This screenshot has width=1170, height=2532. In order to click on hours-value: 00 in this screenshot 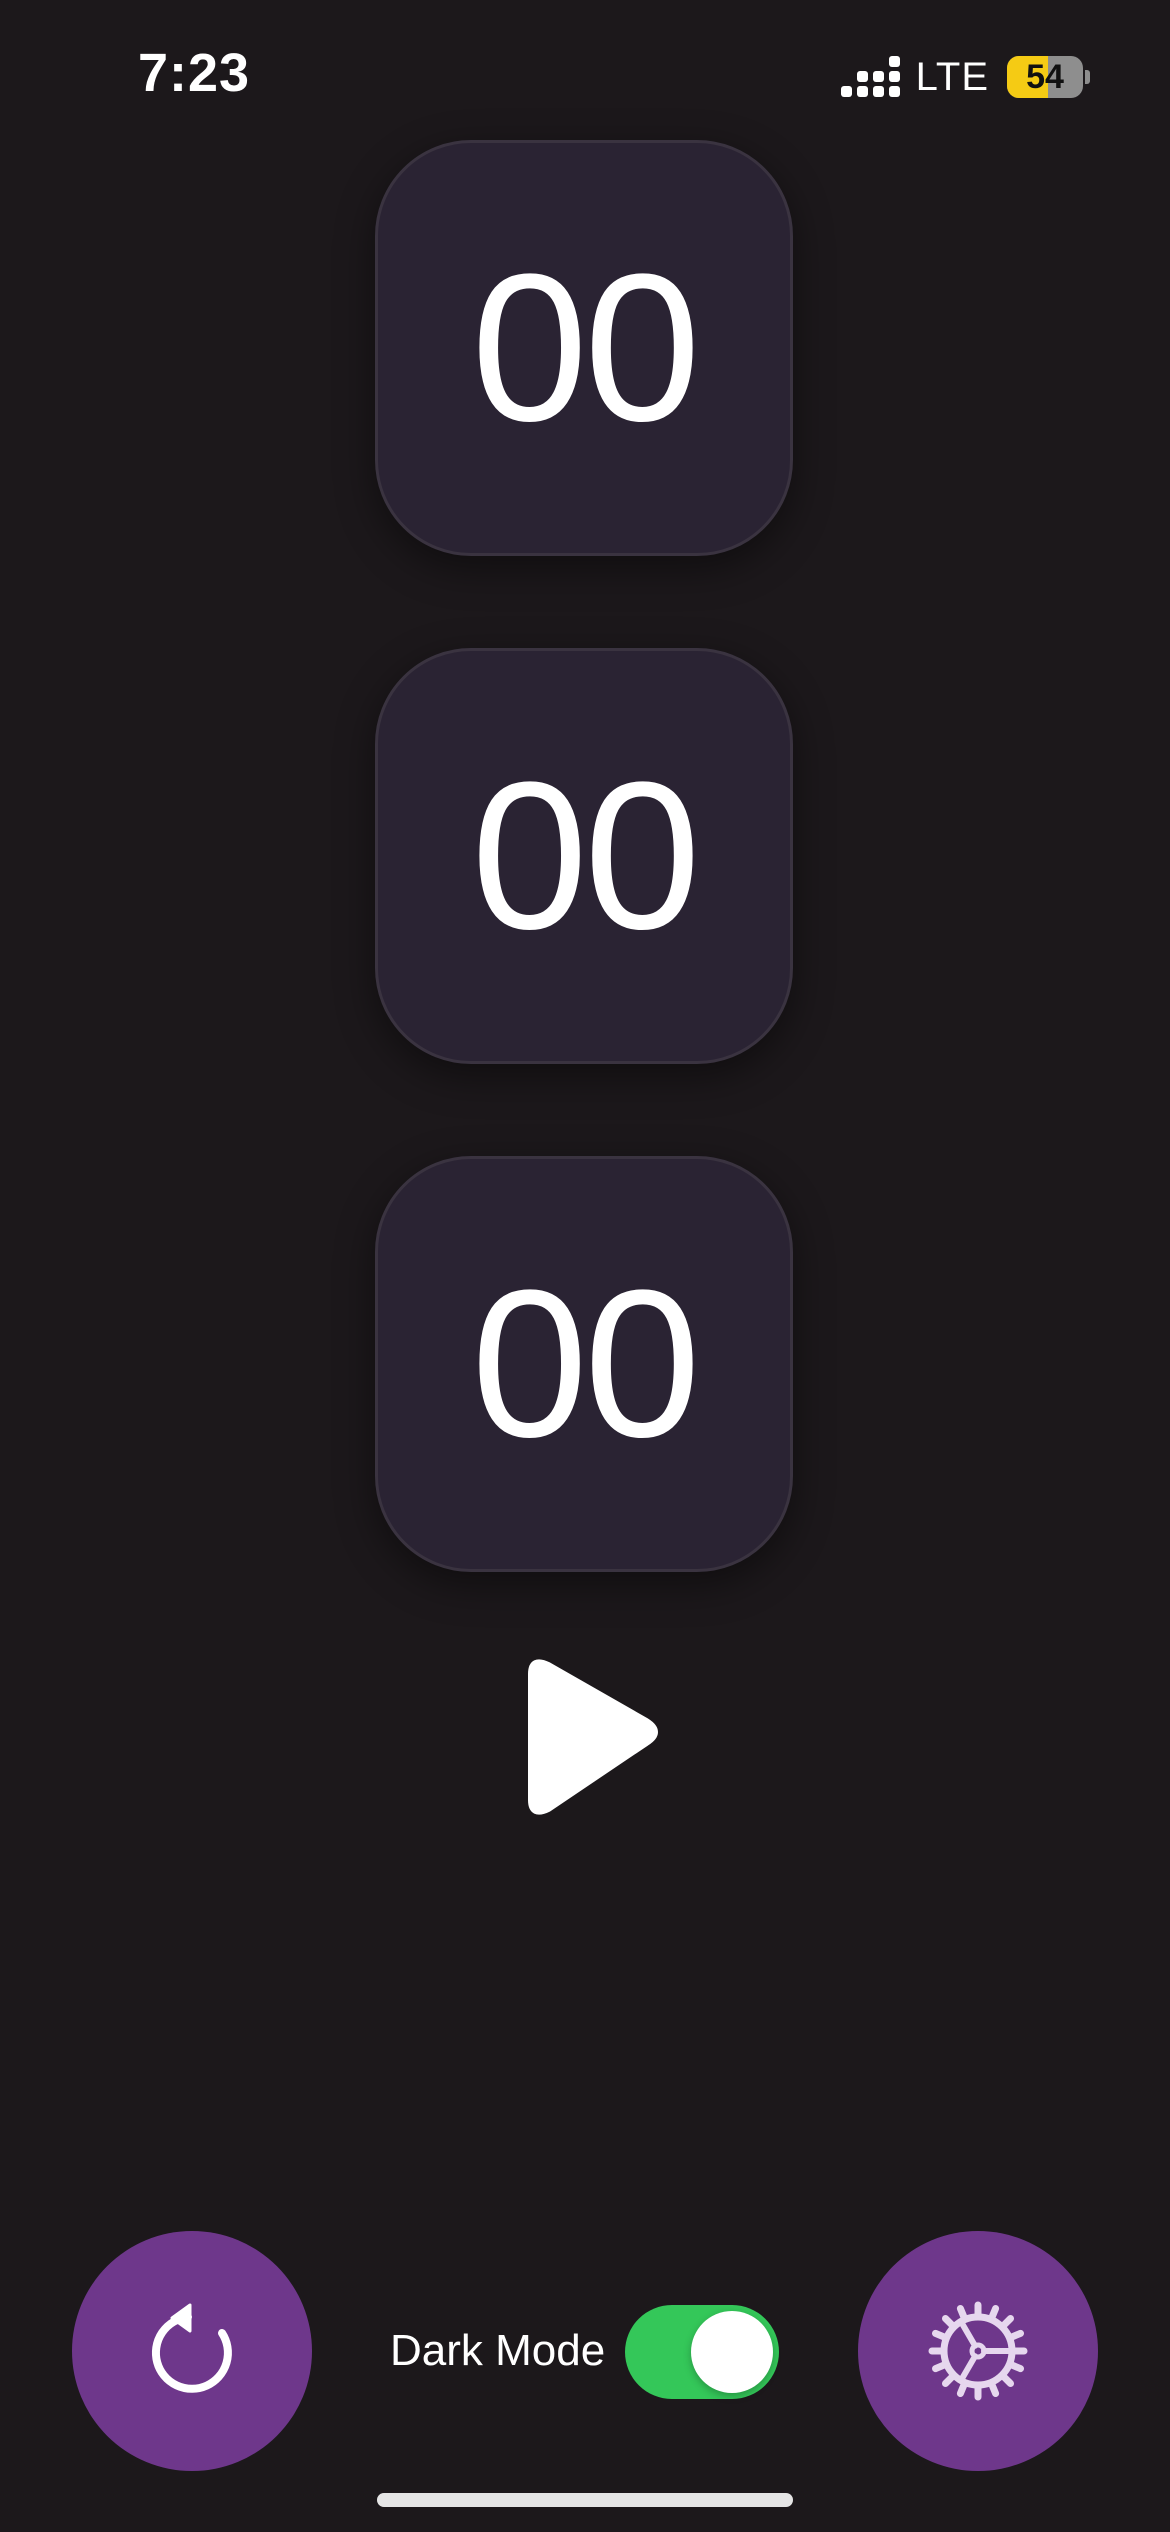, I will do `click(586, 347)`.